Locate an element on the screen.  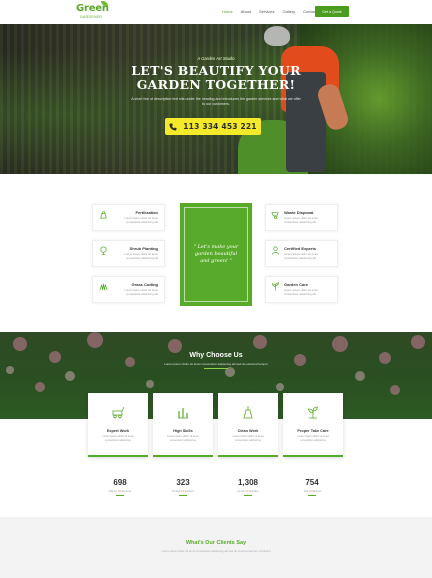
feature-title: Expert Work is located at coordinates (118, 431).